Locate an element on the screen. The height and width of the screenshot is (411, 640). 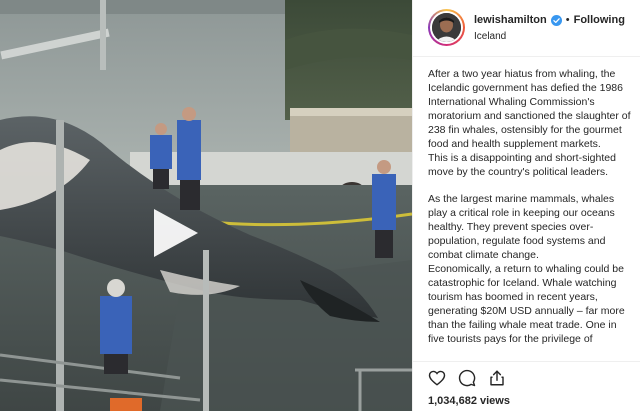
play-icon is located at coordinates (176, 233).